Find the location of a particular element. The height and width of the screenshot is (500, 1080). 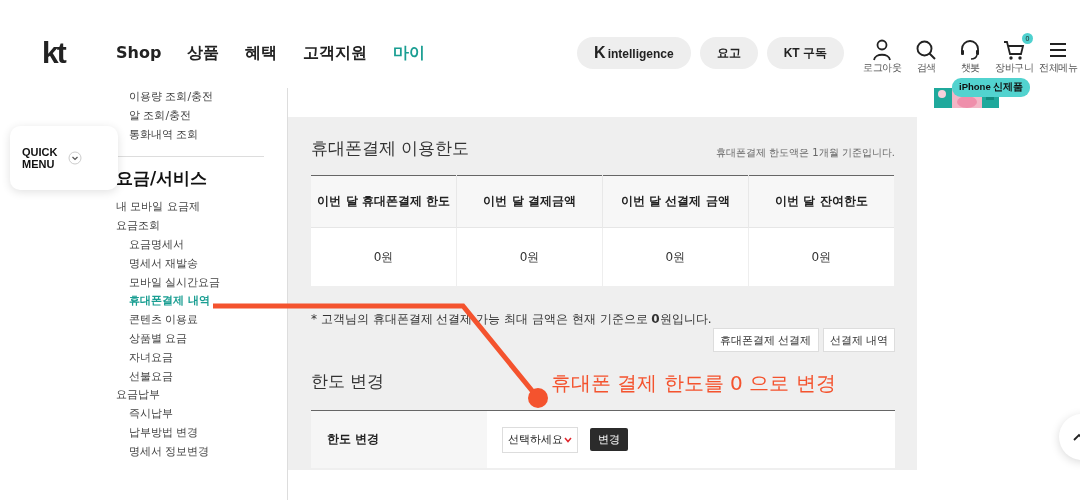

sidebar-item: 요금명세서 is located at coordinates (201, 245).